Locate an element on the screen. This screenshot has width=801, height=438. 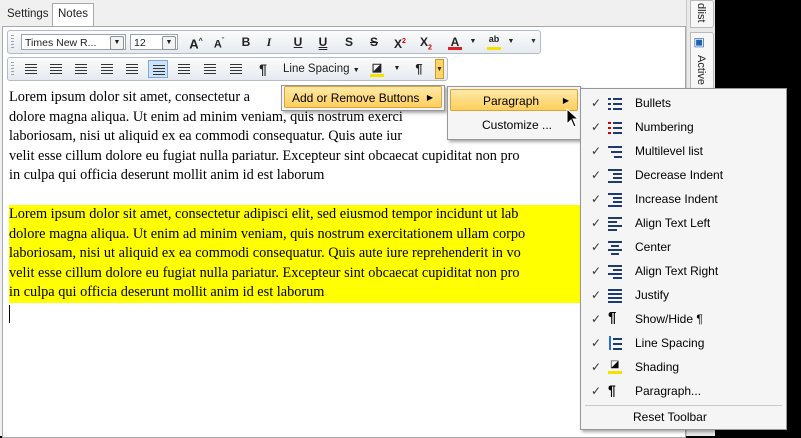
side-tab-active: ▣ Active is located at coordinates (702, 64).